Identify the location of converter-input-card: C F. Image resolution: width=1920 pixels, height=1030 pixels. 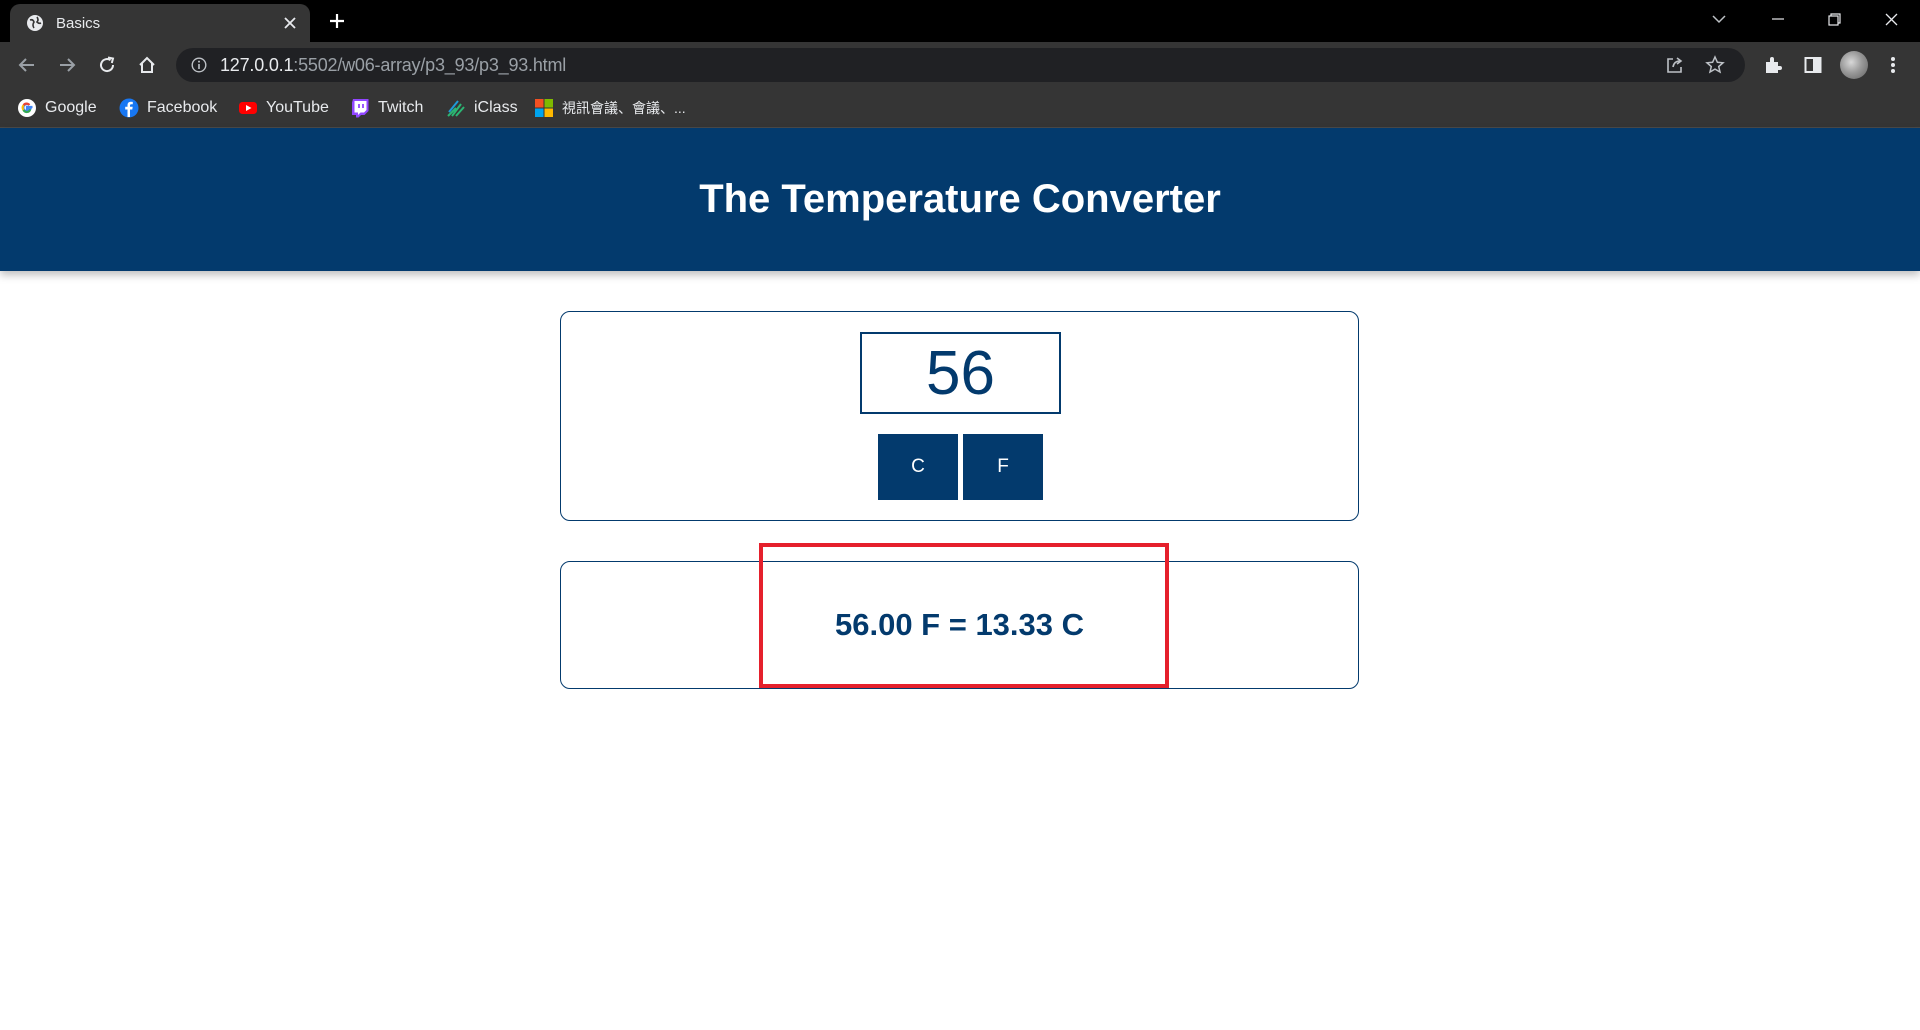
(959, 416).